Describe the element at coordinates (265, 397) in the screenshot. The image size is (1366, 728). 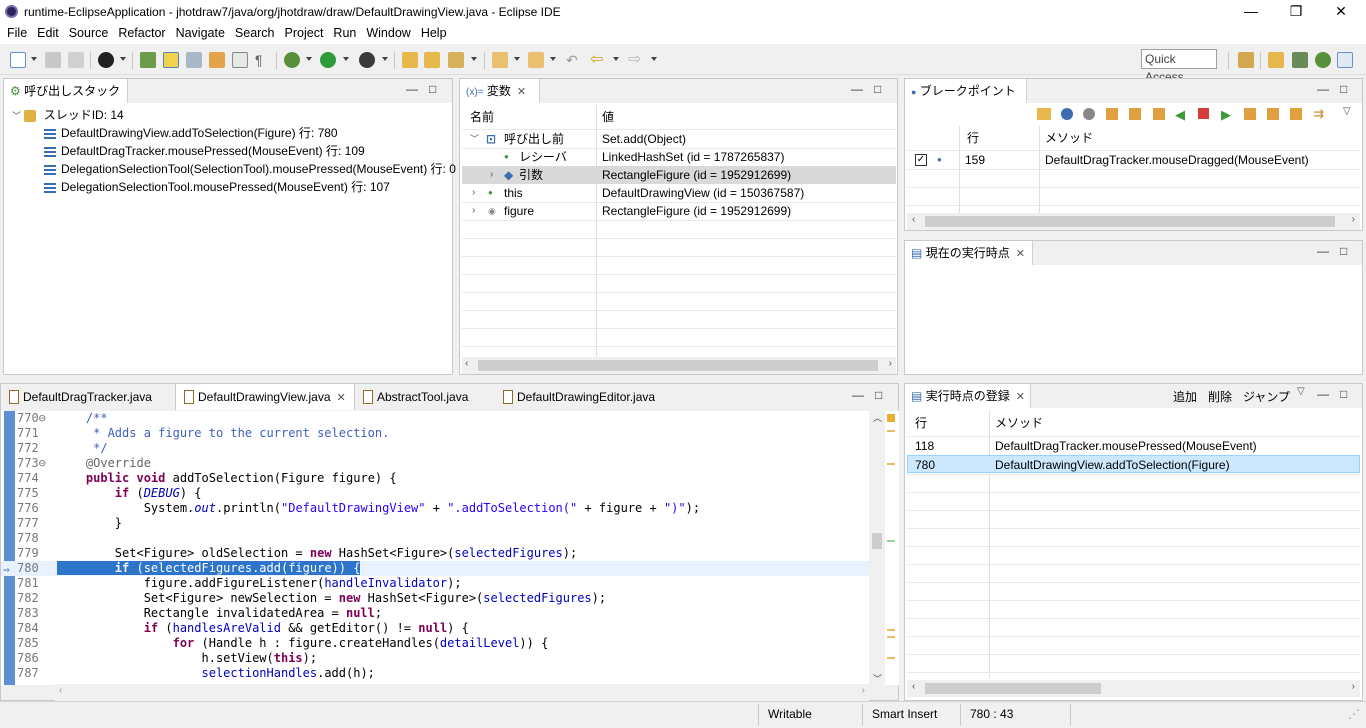
I see `tab-defaultdrawingview: DefaultDrawingView.java ✕` at that location.